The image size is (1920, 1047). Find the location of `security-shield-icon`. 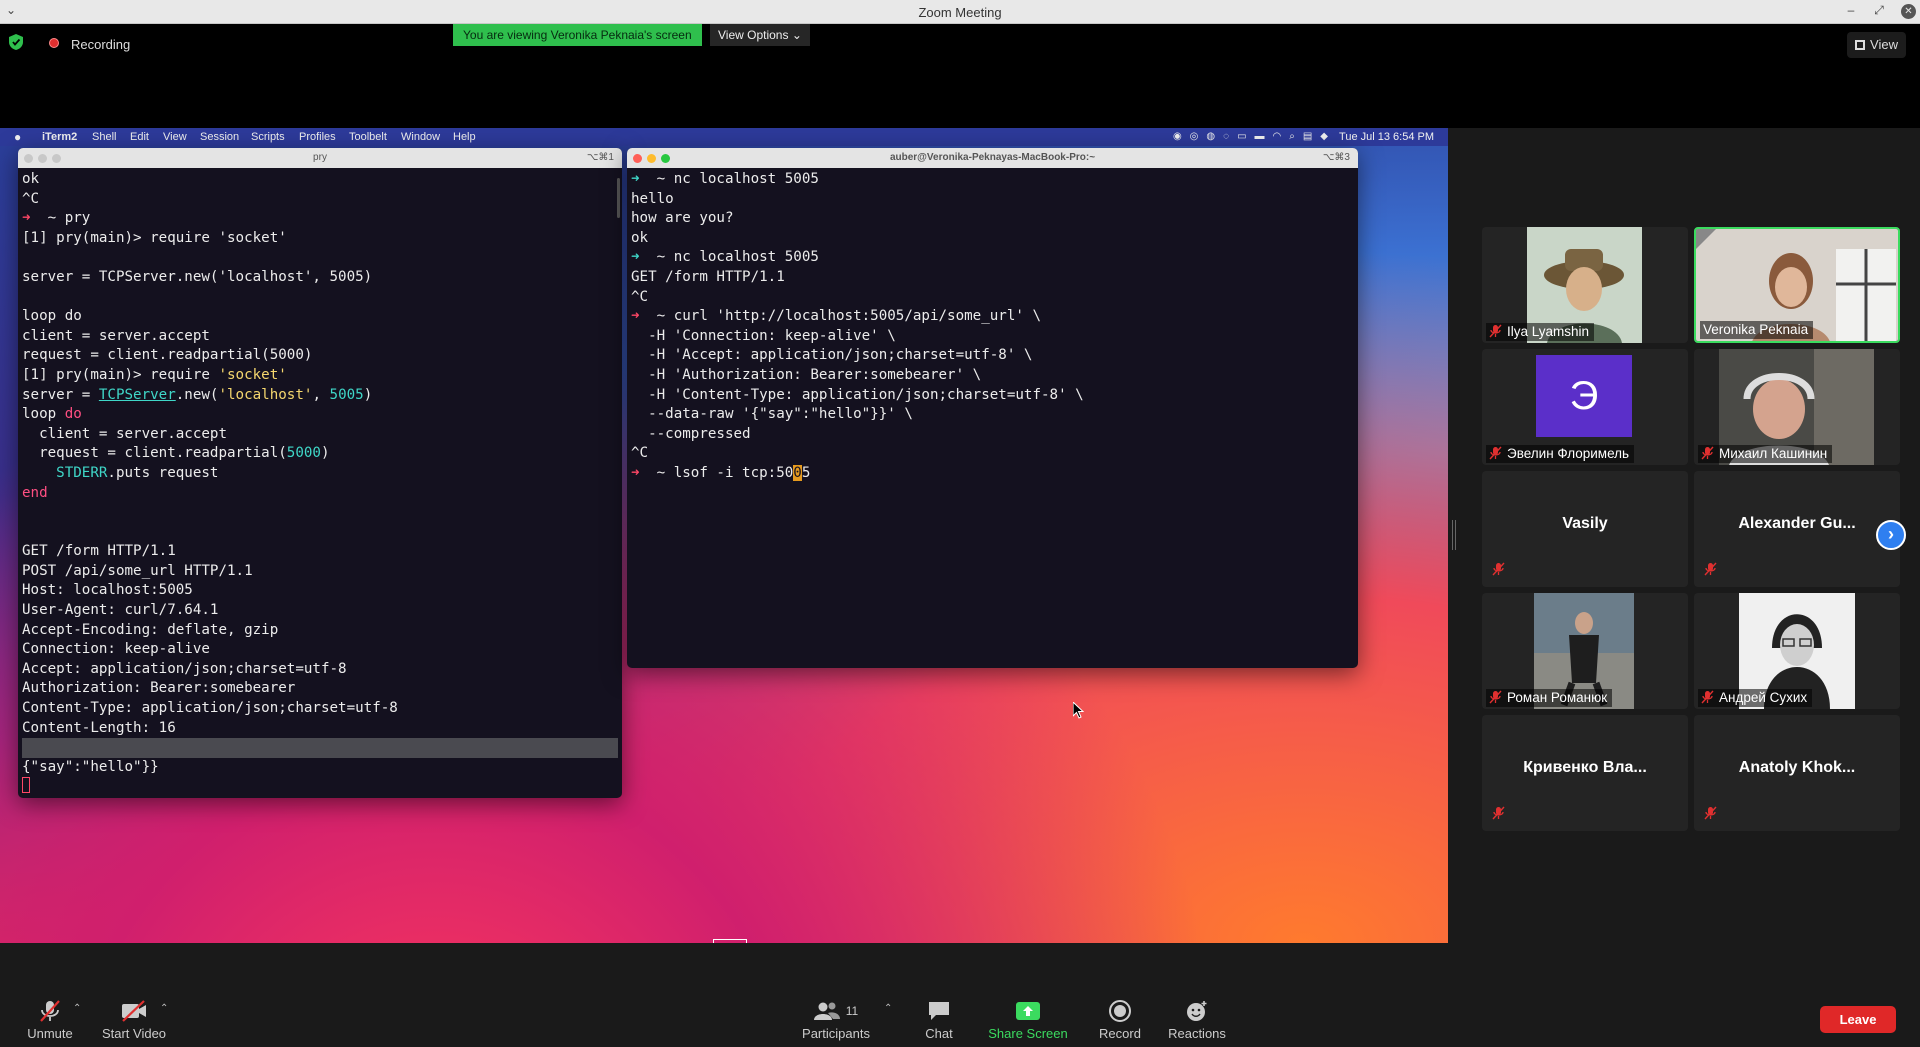

security-shield-icon is located at coordinates (16, 42).